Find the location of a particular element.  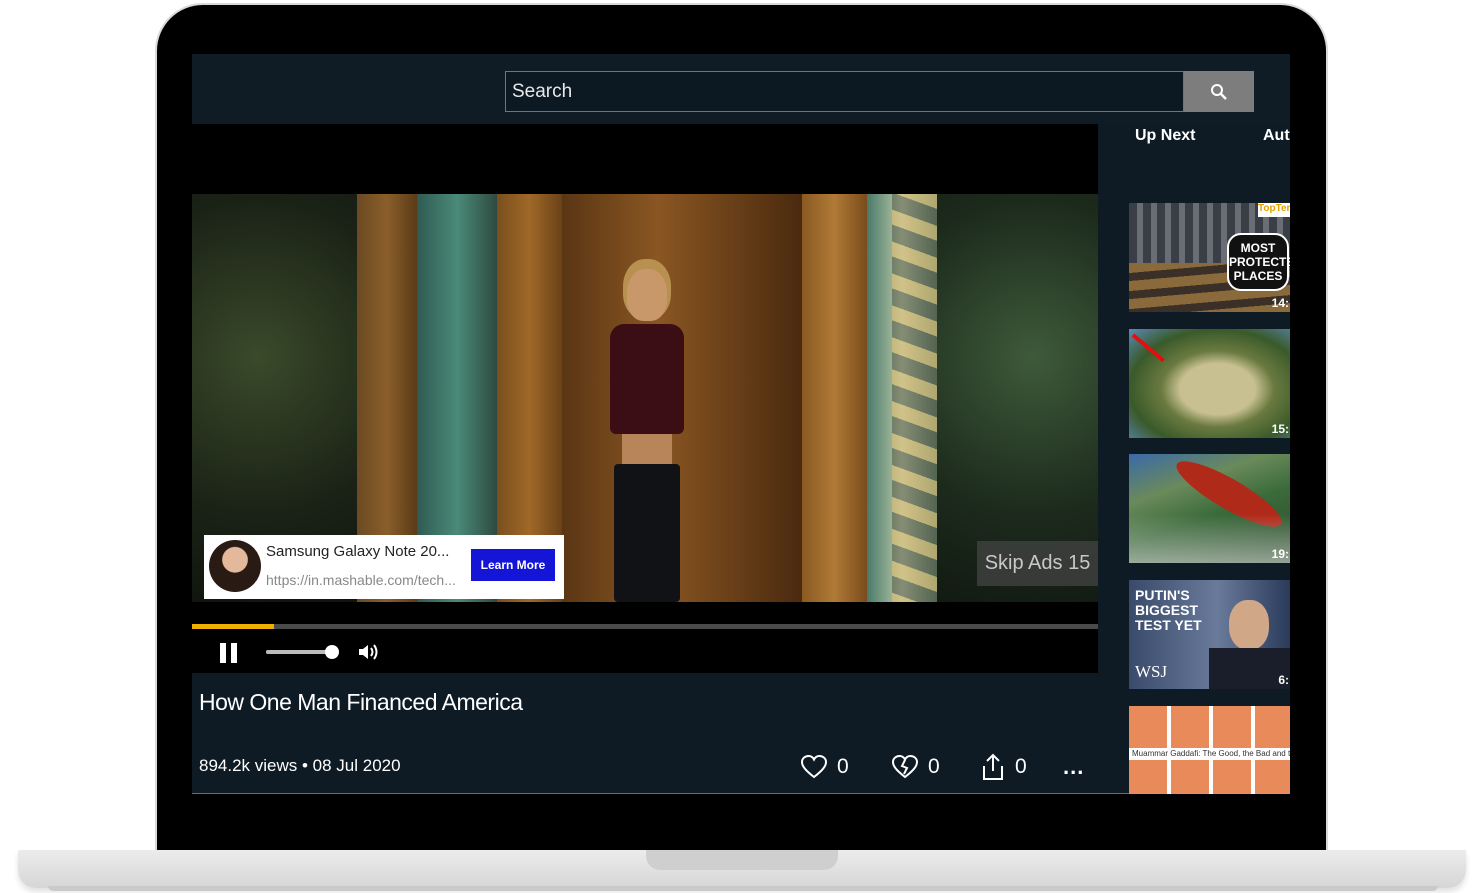

divider is located at coordinates (741, 793).